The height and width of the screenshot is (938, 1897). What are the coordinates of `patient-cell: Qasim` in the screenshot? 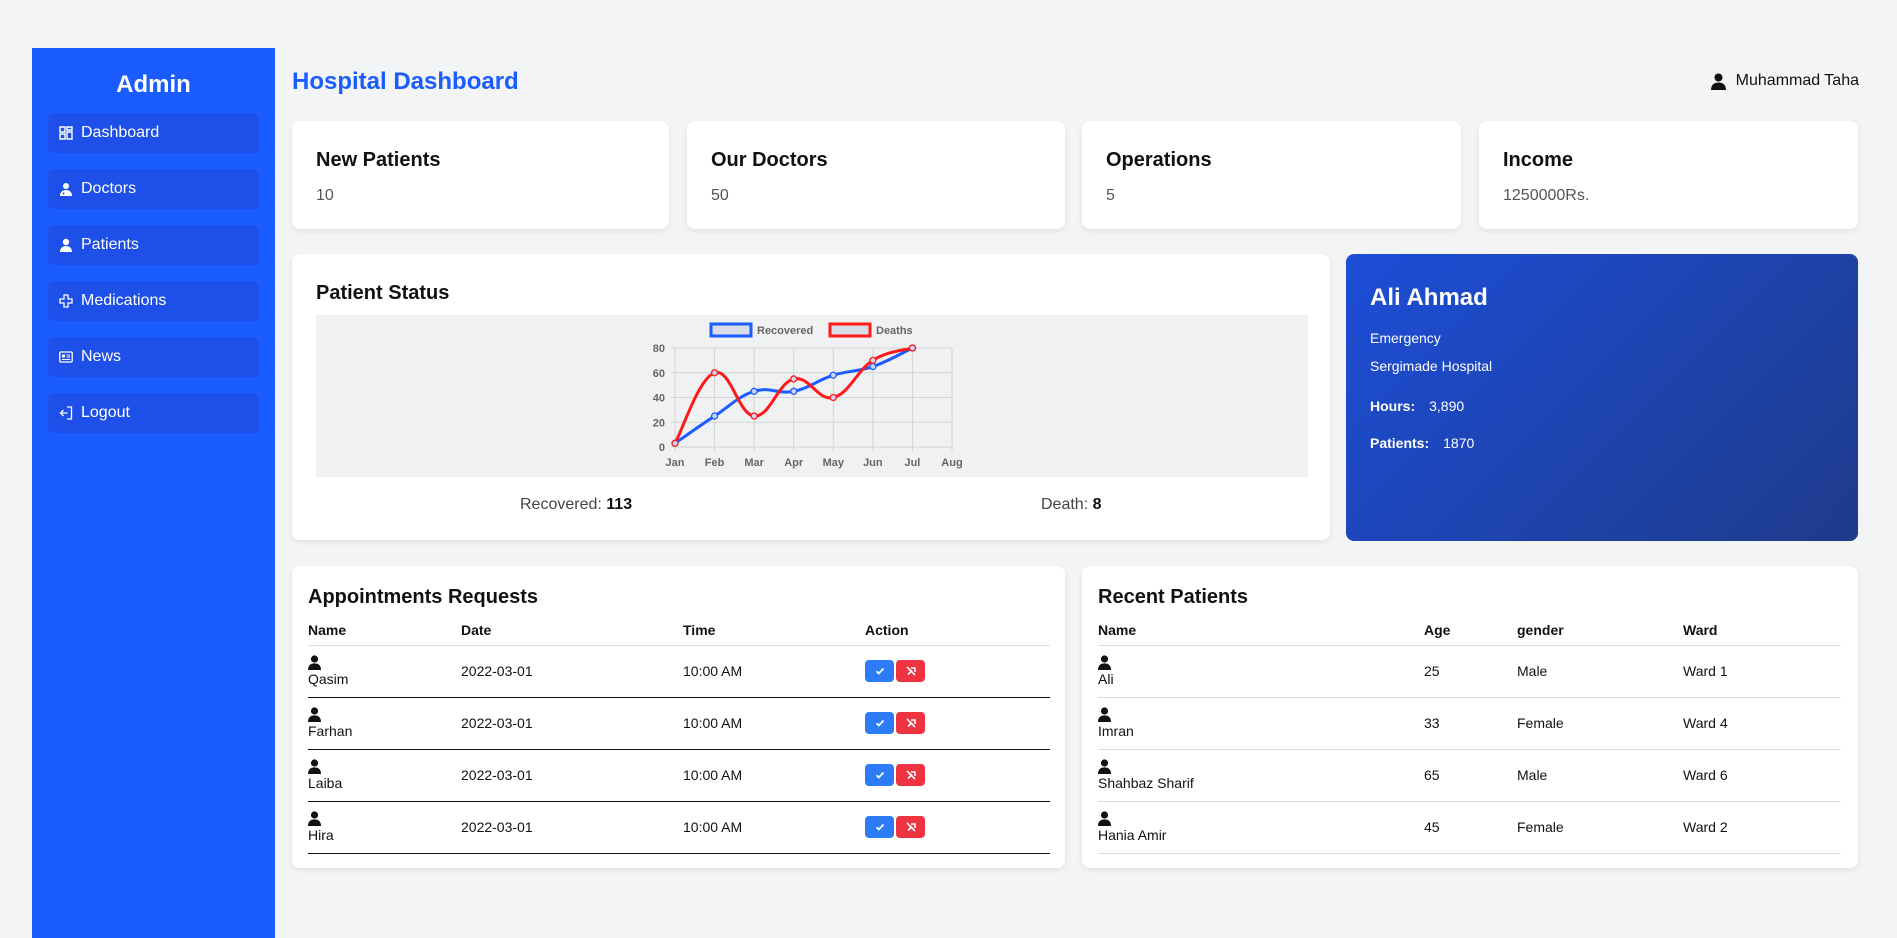 It's located at (384, 671).